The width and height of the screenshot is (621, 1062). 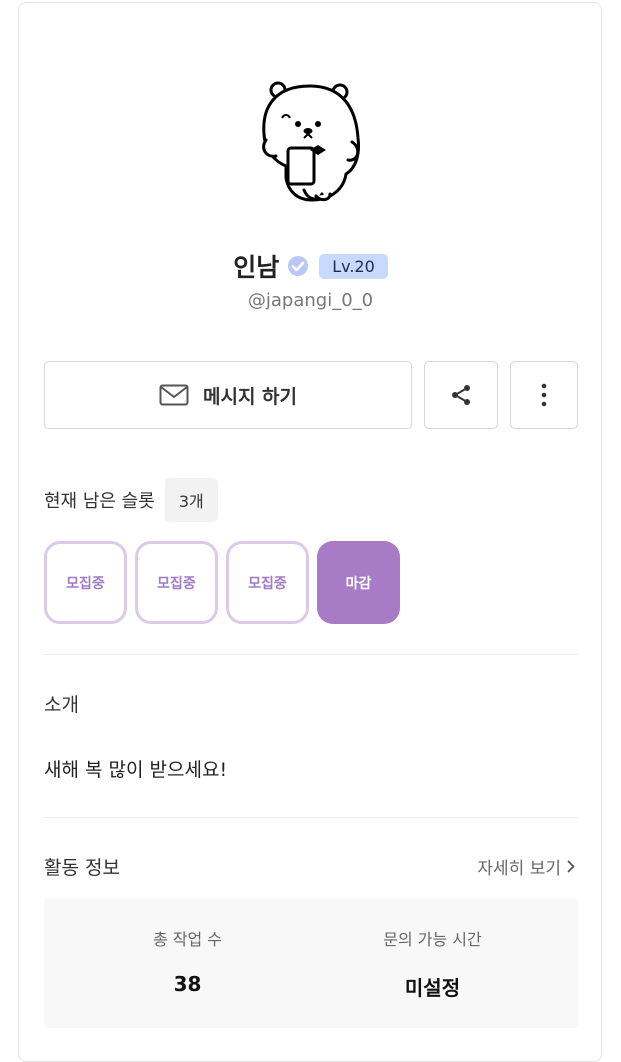 I want to click on share-button, so click(x=461, y=395).